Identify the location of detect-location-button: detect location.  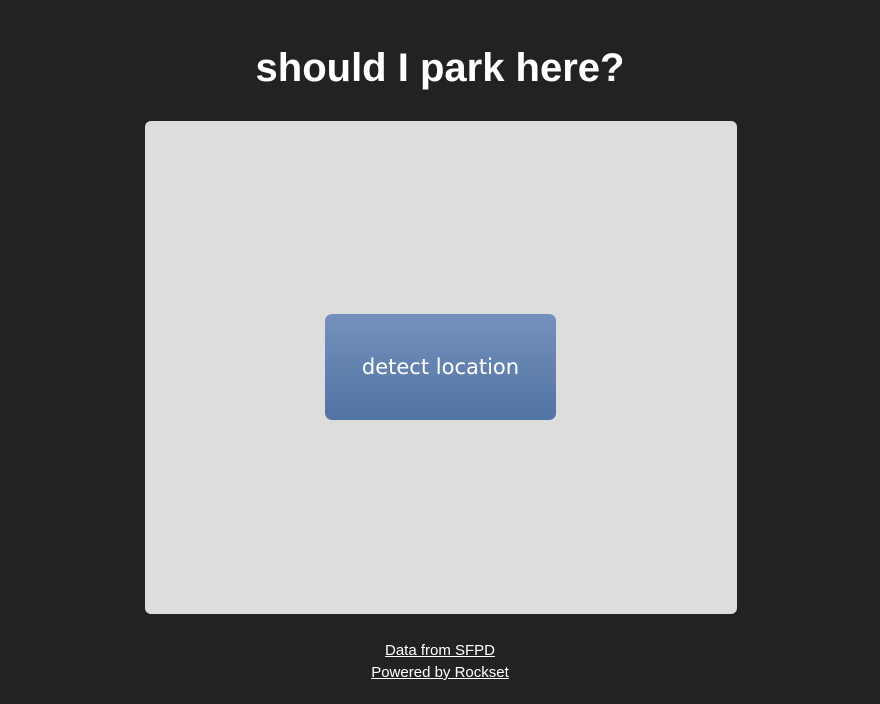
(440, 367).